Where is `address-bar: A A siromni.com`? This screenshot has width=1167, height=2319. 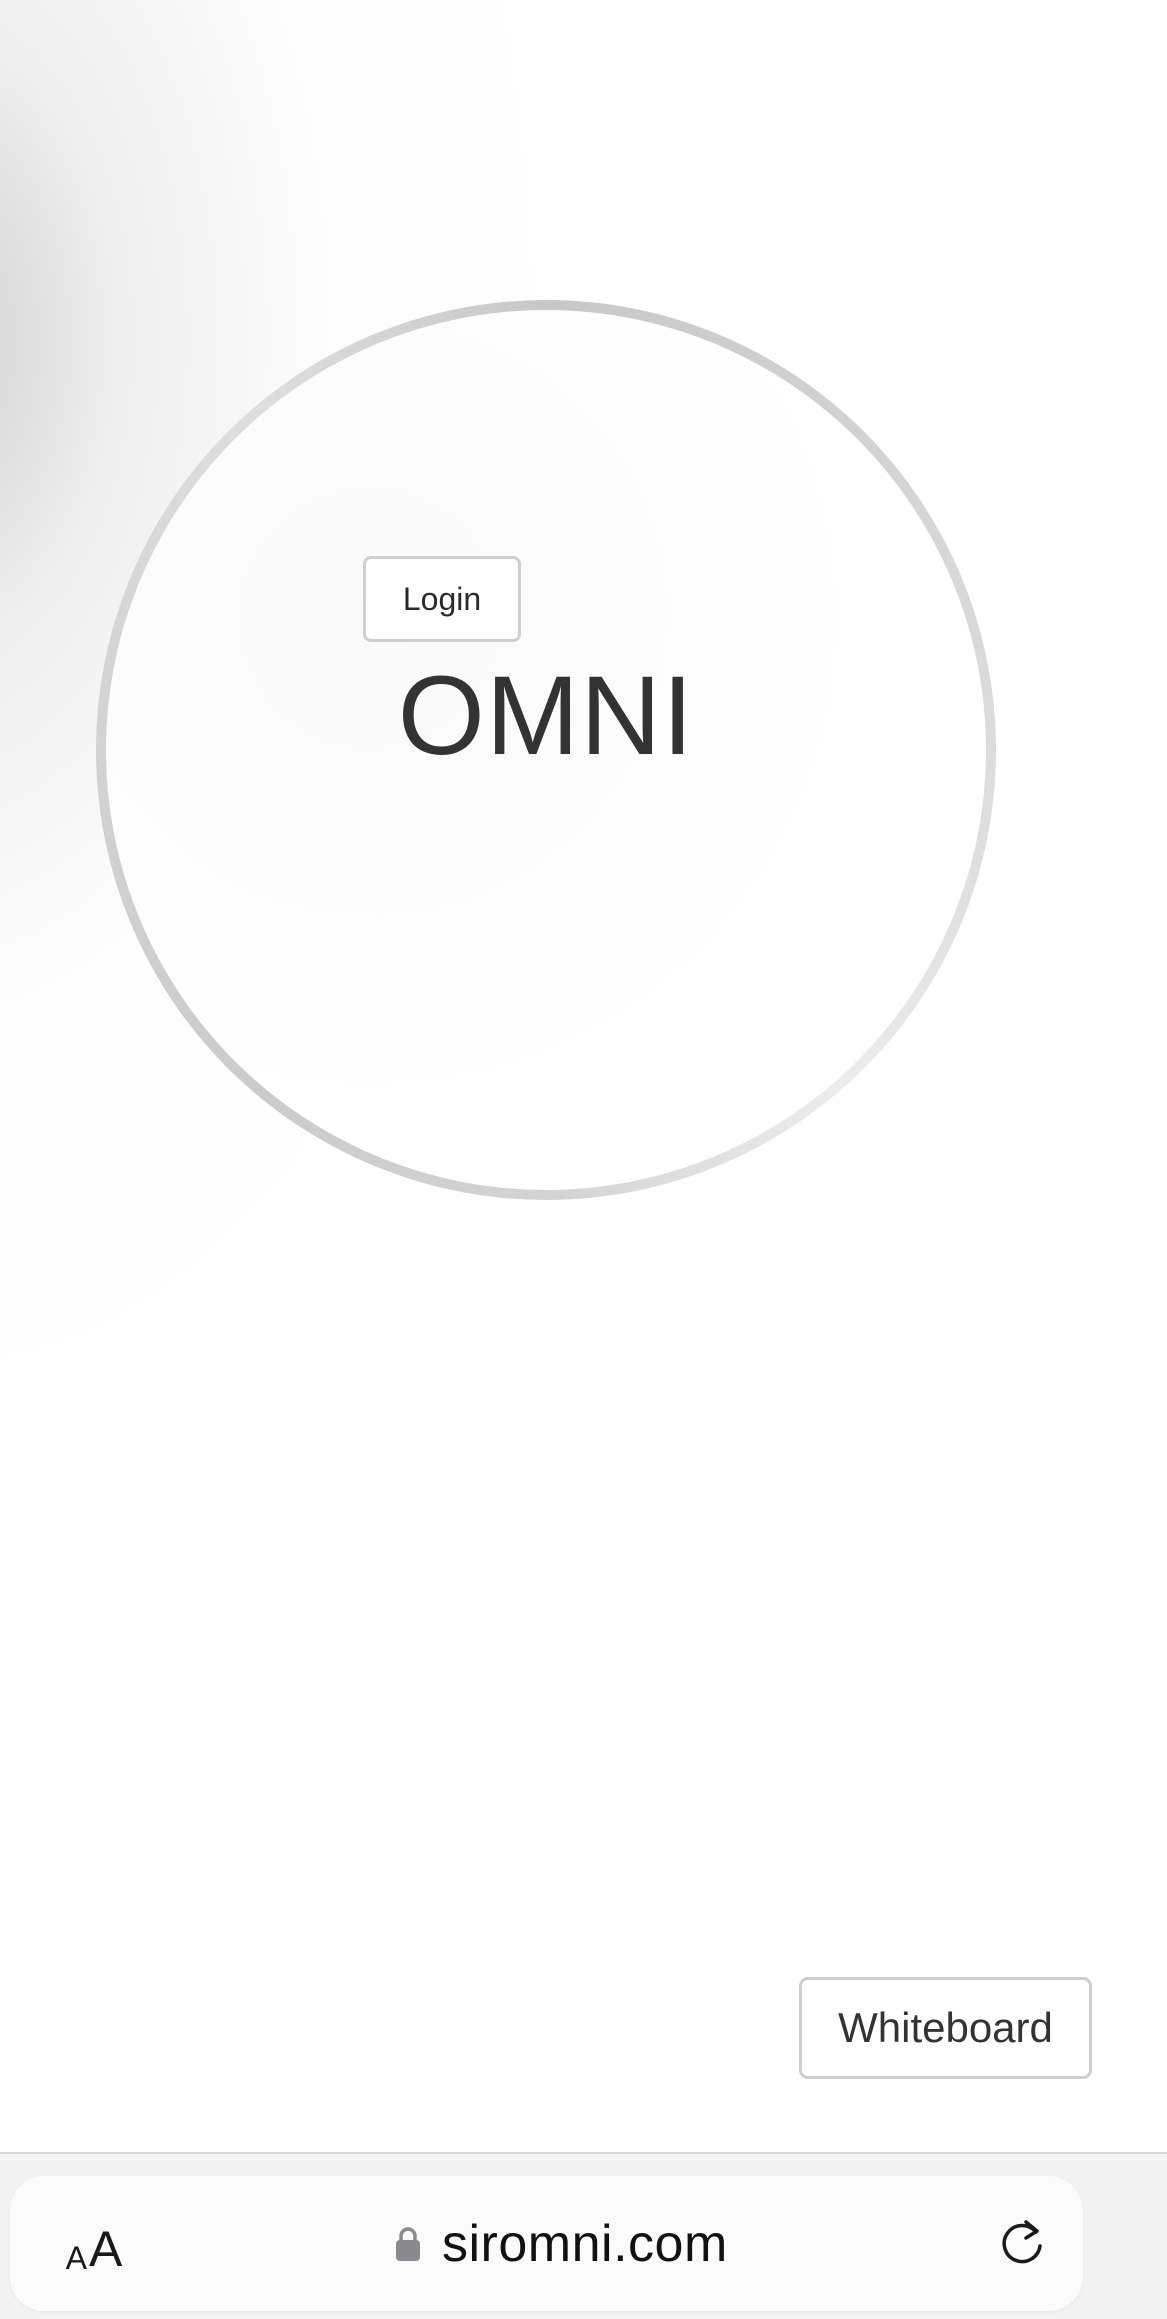 address-bar: A A siromni.com is located at coordinates (546, 2243).